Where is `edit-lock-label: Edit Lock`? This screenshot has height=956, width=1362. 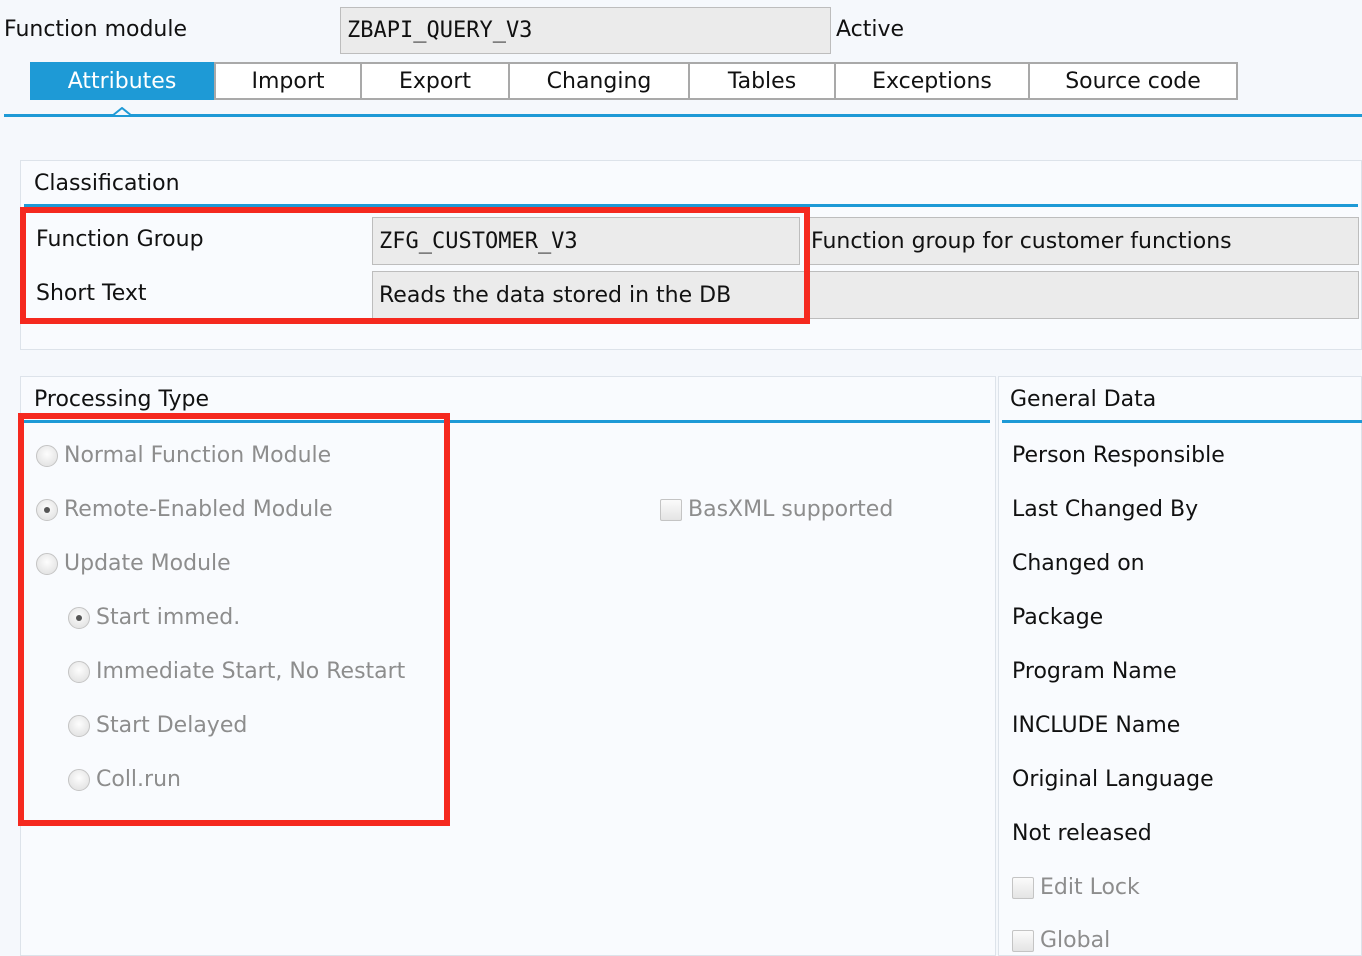 edit-lock-label: Edit Lock is located at coordinates (1090, 887).